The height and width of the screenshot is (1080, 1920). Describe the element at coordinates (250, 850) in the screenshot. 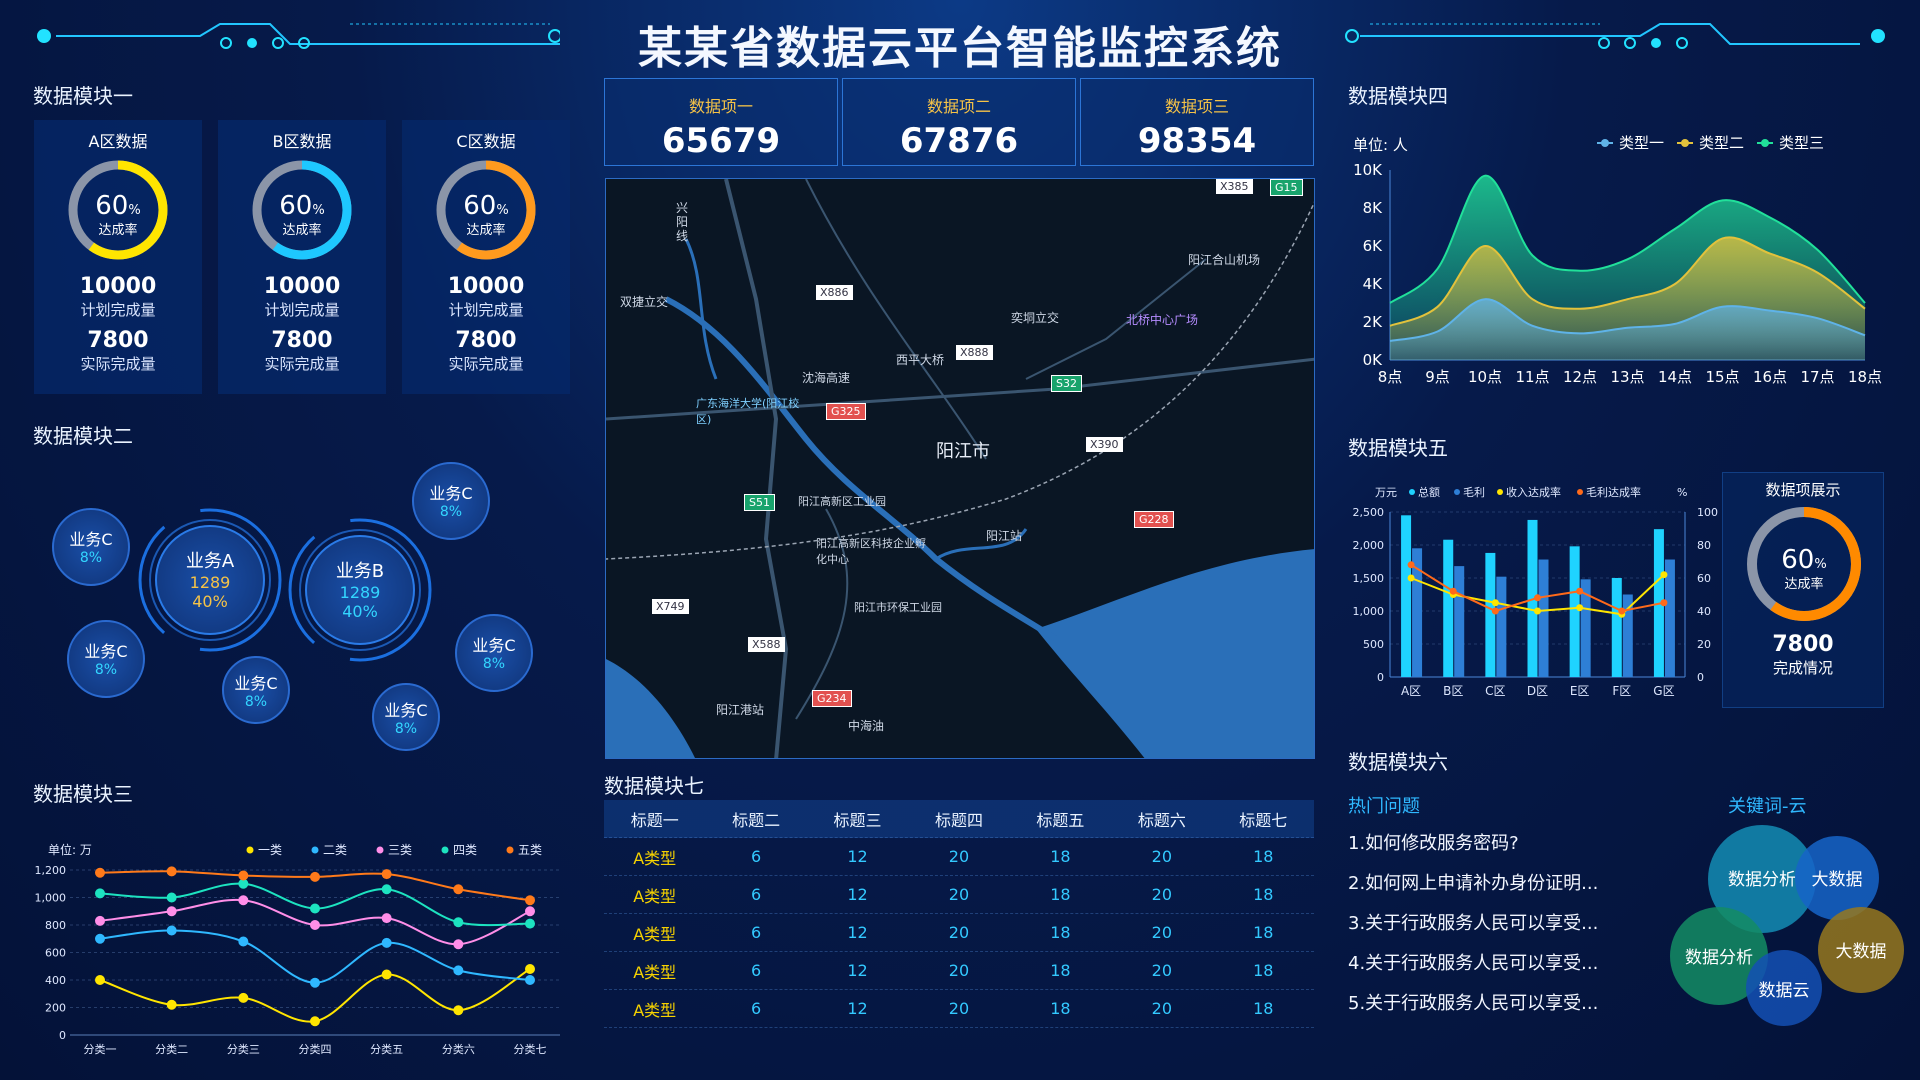

I see `legend-marker` at that location.